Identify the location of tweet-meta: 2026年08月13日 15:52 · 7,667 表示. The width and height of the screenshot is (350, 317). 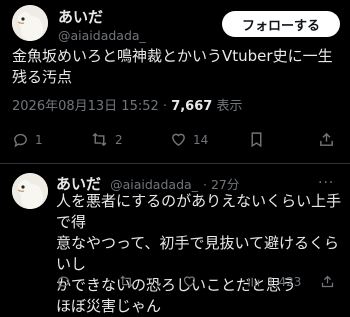
(127, 104).